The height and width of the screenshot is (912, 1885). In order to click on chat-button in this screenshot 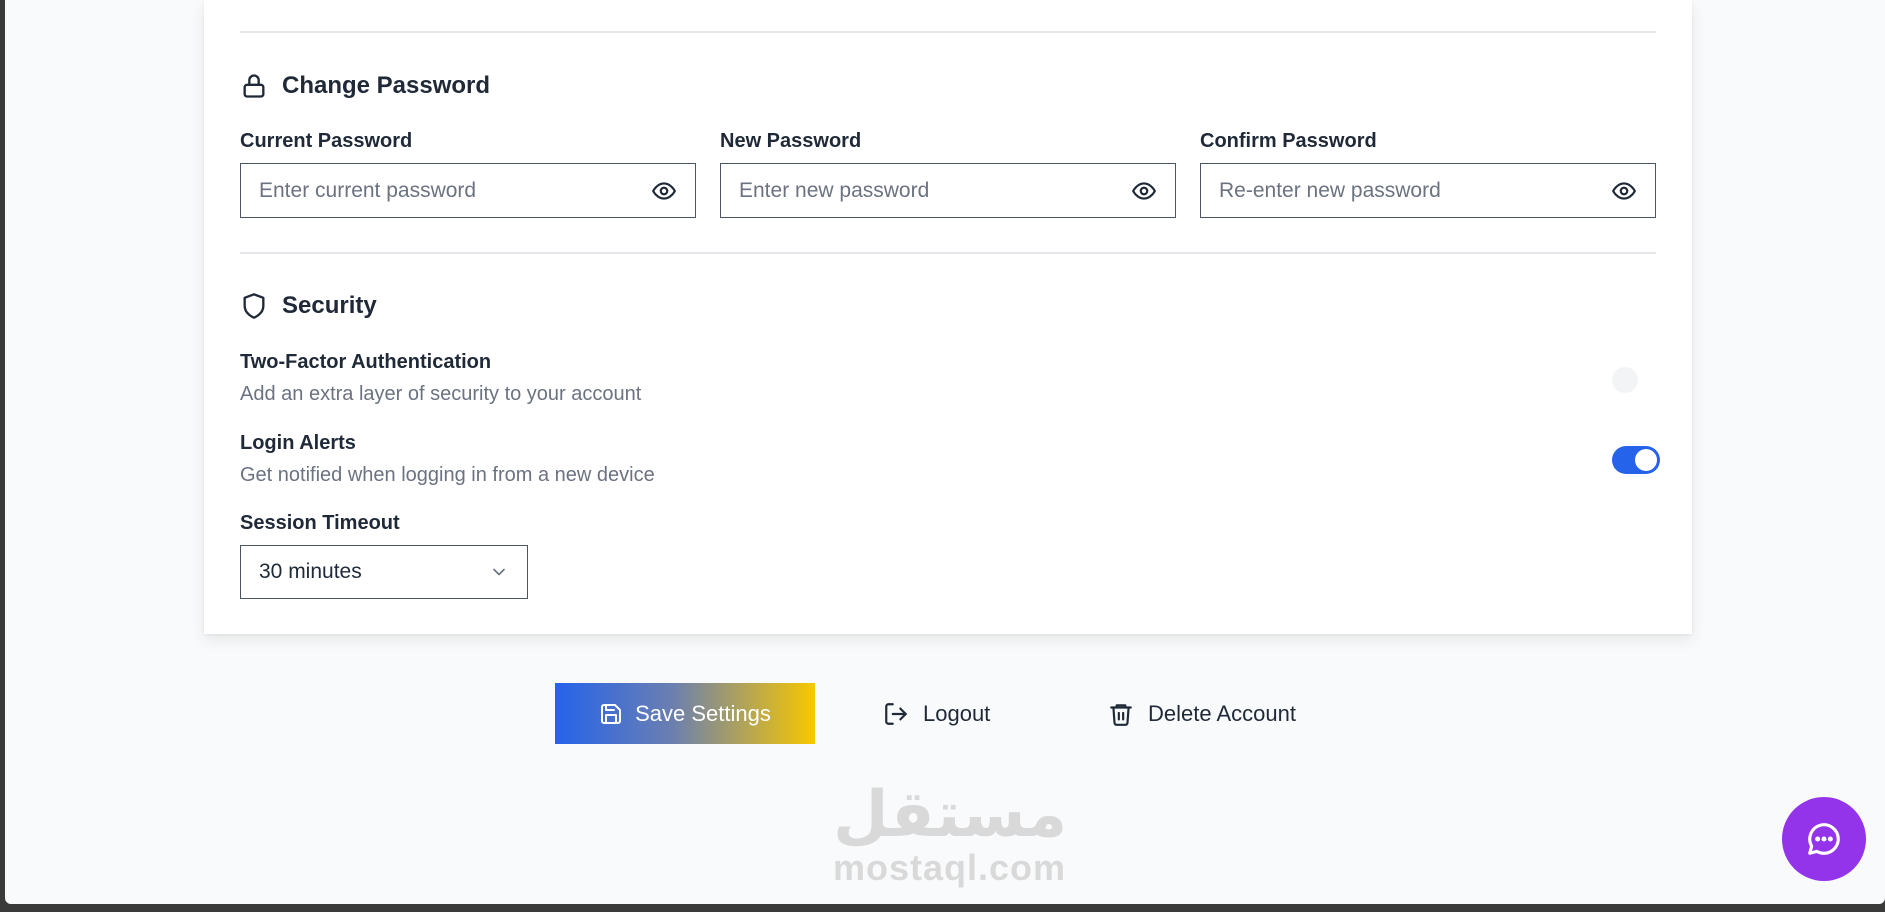, I will do `click(1824, 839)`.